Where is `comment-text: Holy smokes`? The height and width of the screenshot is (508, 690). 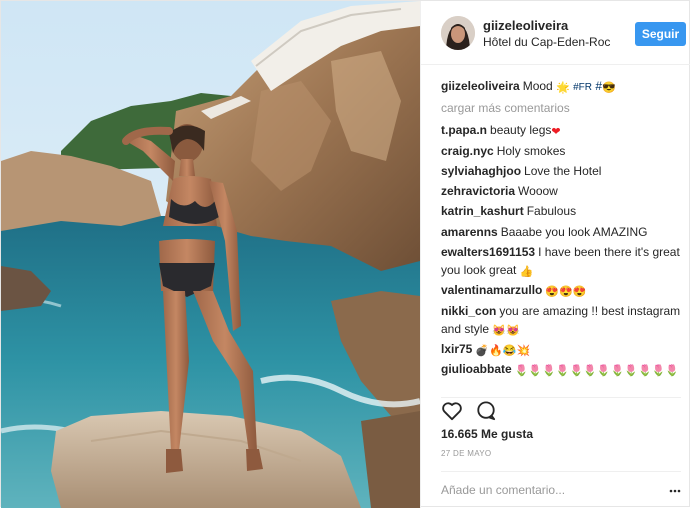
comment-text: Holy smokes is located at coordinates (531, 150).